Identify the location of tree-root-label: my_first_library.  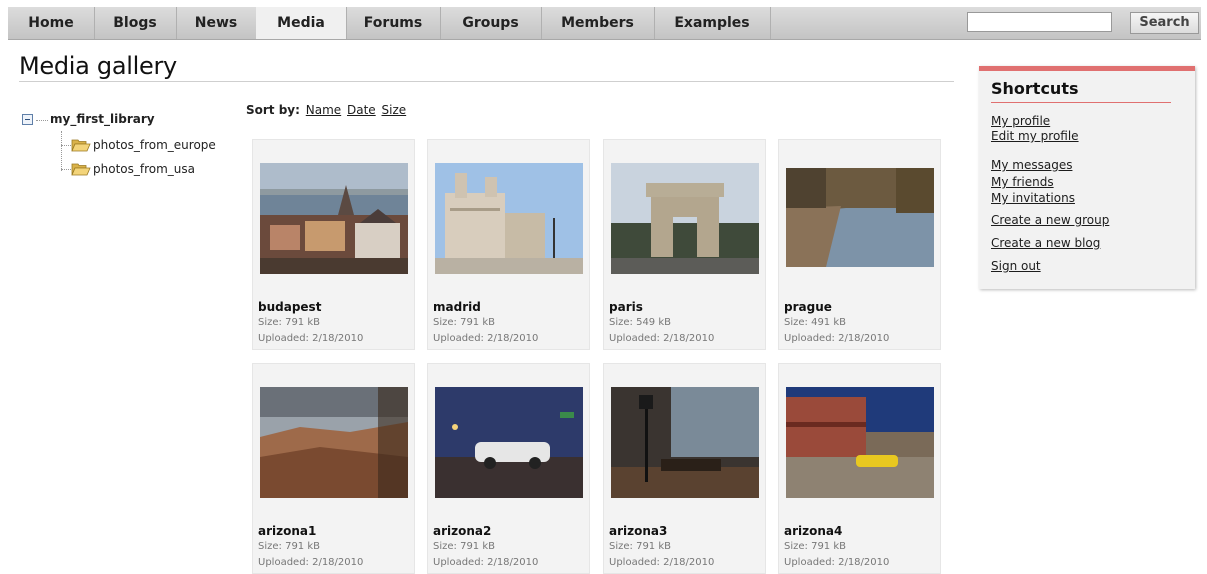
(102, 119).